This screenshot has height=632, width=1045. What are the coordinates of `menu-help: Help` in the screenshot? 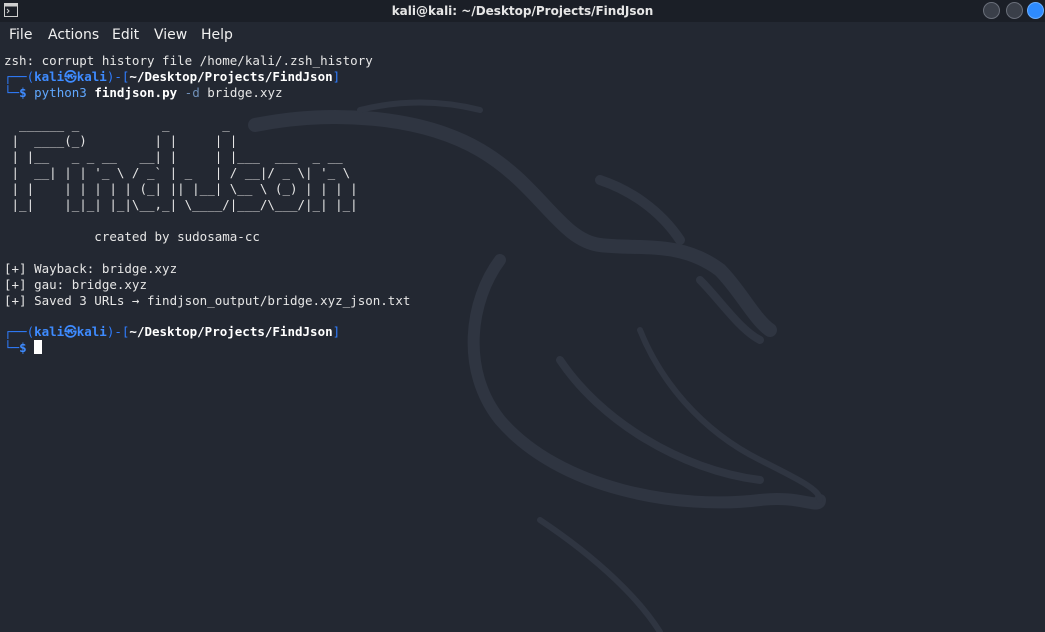 It's located at (217, 35).